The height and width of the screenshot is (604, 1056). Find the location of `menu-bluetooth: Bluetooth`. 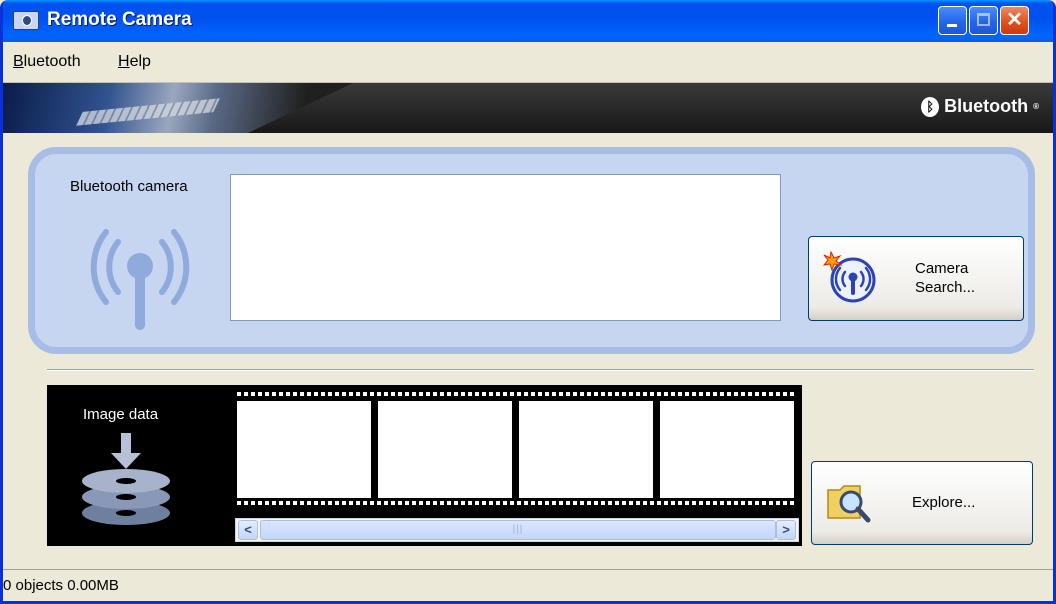

menu-bluetooth: Bluetooth is located at coordinates (47, 62).